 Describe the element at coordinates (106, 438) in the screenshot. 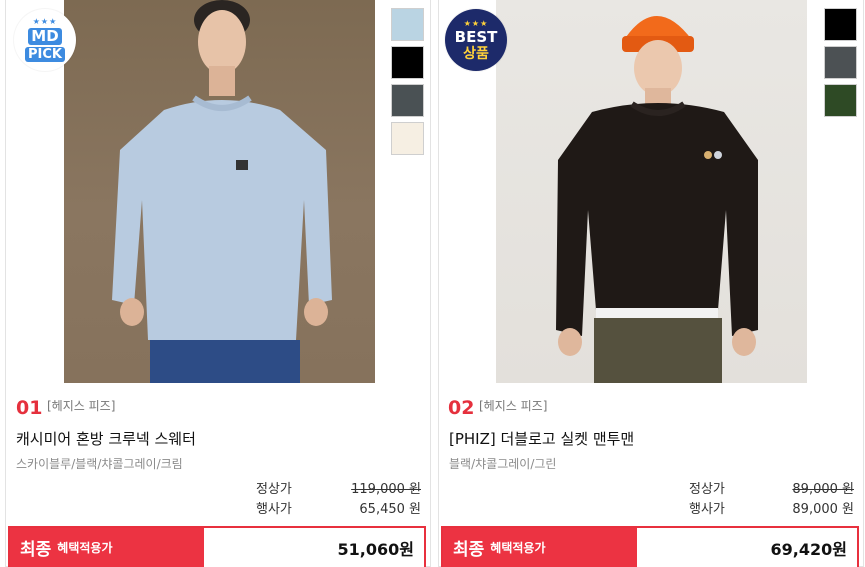

I see `product-name: 캐시미어 혼방 크루넥 스웨터` at that location.